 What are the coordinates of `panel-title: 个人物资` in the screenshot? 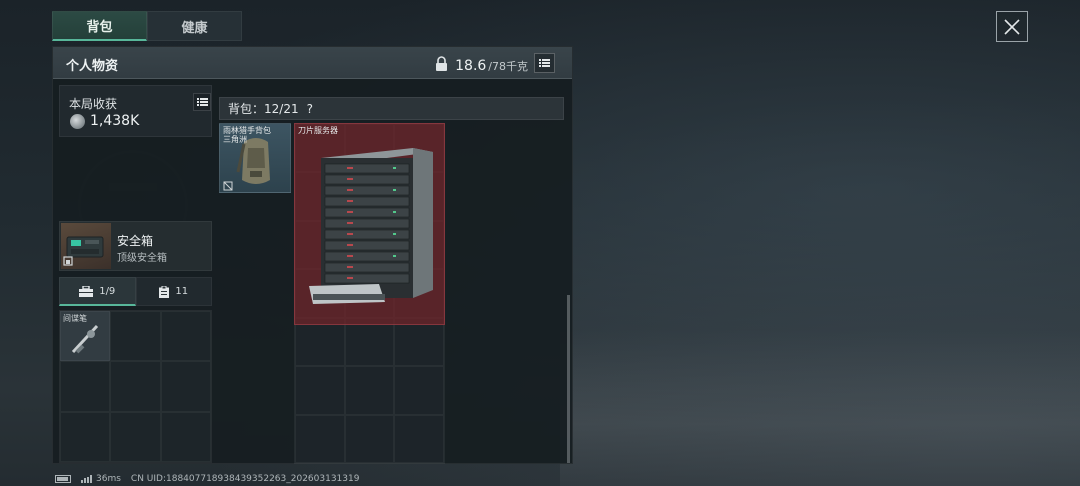 It's located at (92, 66).